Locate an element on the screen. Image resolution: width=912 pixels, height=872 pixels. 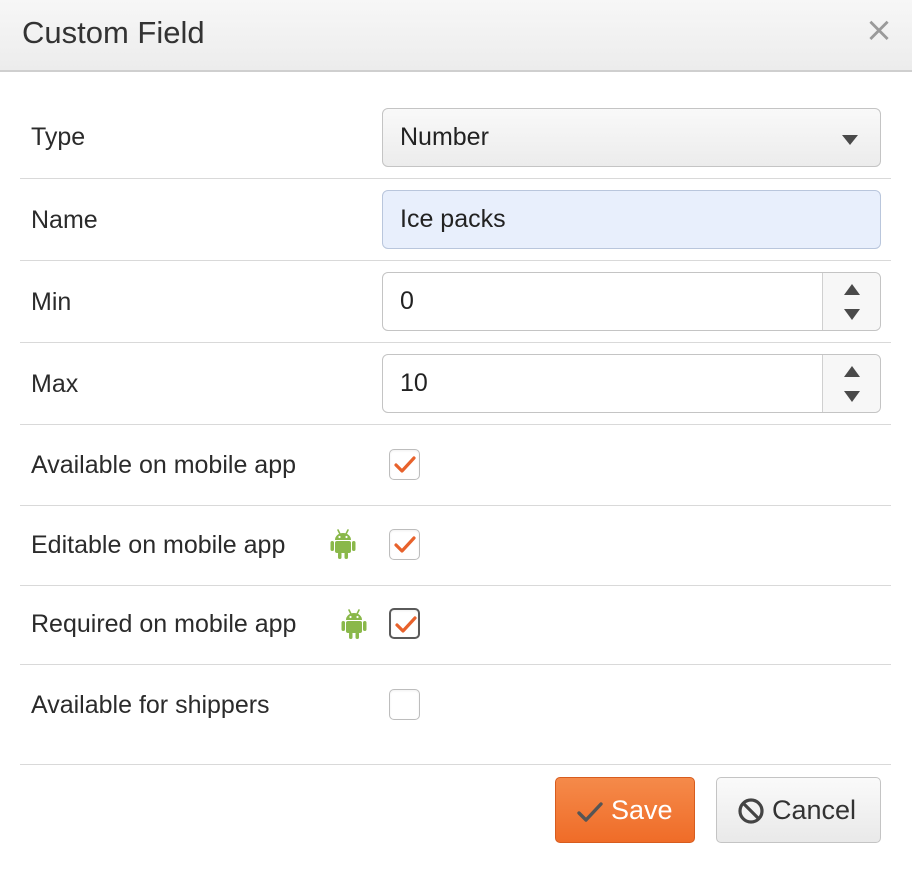
editable-mobile-checkbox is located at coordinates (404, 544).